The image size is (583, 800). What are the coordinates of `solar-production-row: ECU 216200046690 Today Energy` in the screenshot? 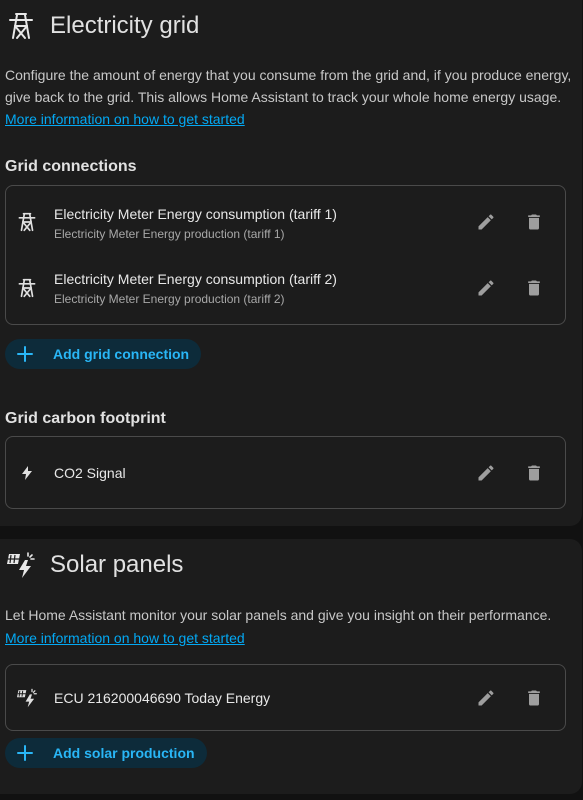 It's located at (285, 698).